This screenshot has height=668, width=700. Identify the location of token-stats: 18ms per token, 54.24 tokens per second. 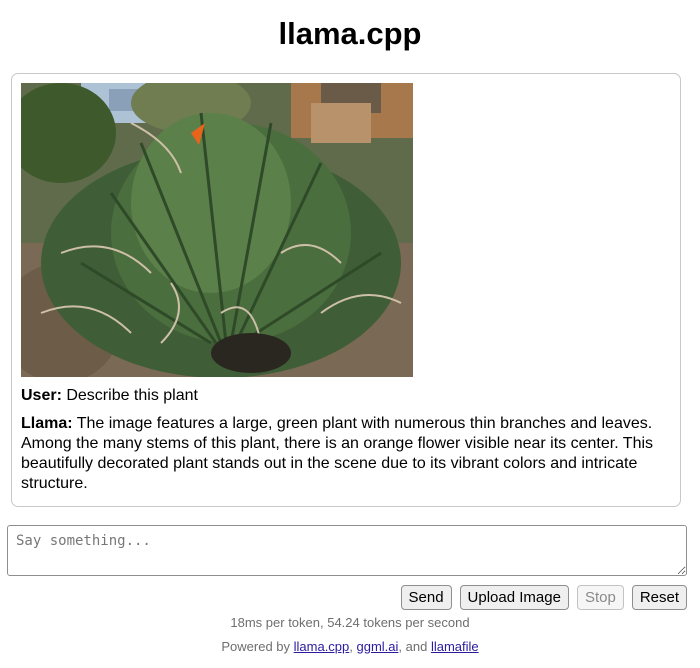
(350, 622).